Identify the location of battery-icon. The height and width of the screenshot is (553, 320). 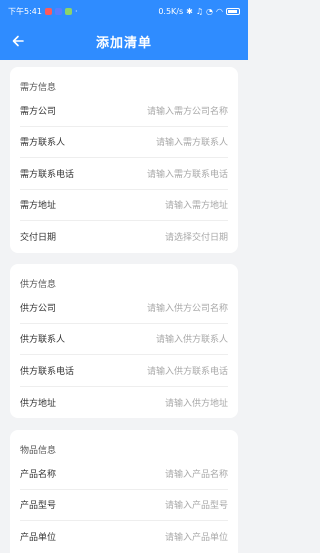
(233, 11).